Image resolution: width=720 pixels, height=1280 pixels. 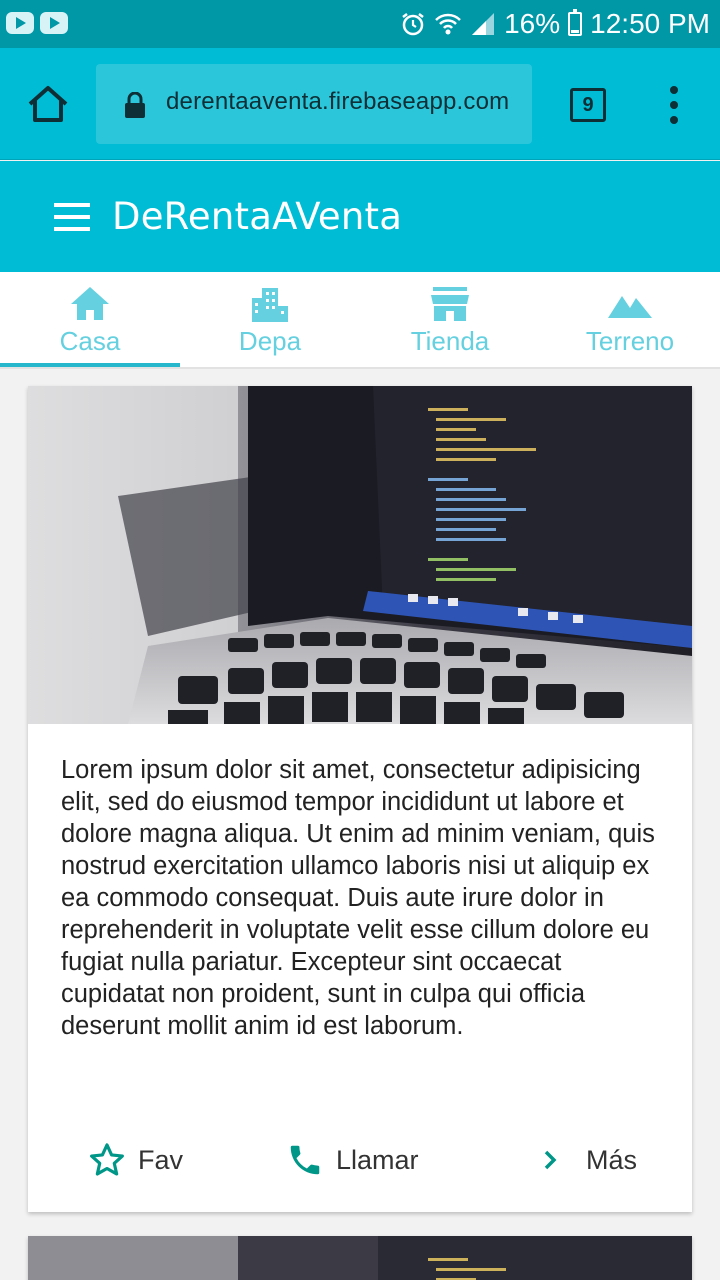 I want to click on phone-icon, so click(x=305, y=1160).